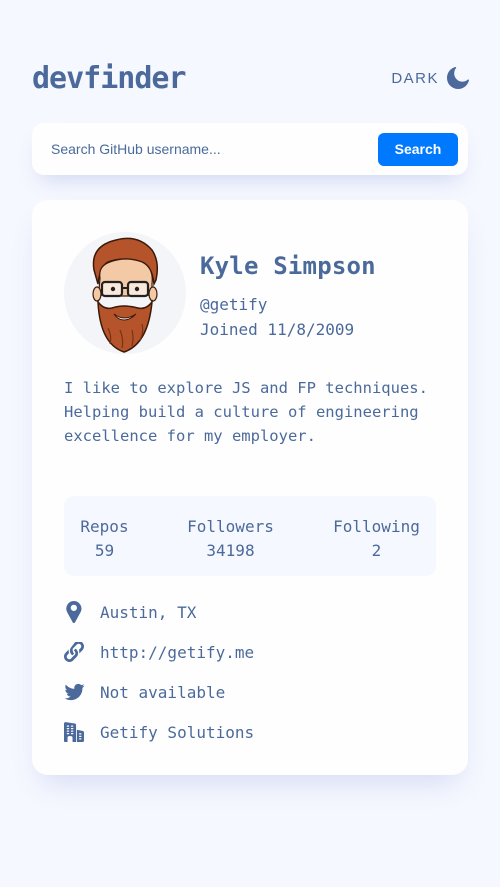  What do you see at coordinates (109, 78) in the screenshot?
I see `app-logo: devfinder` at bounding box center [109, 78].